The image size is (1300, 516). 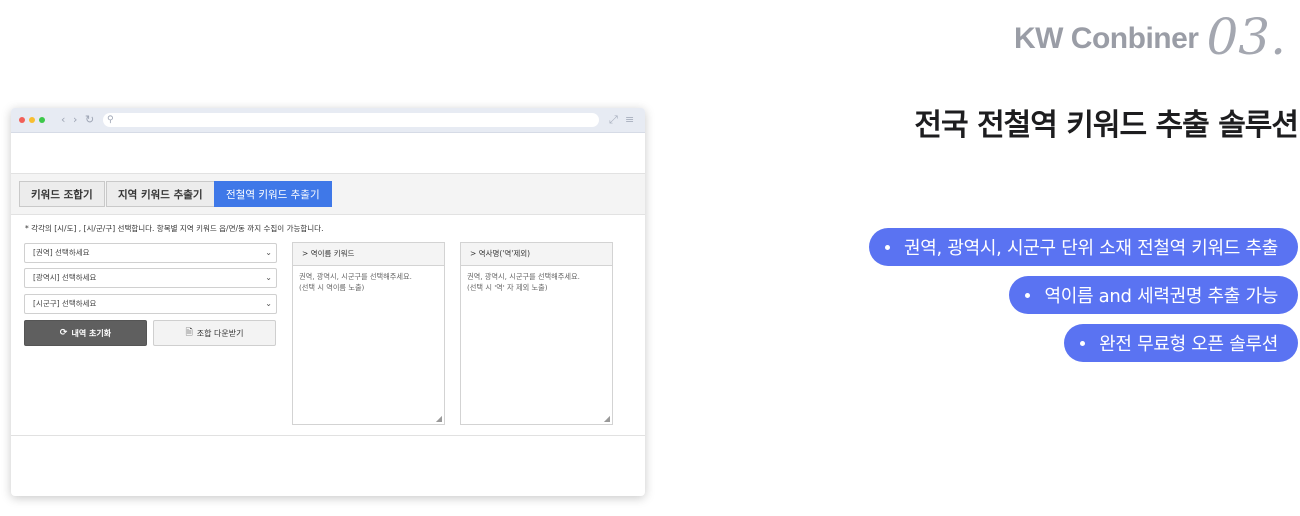 What do you see at coordinates (160, 194) in the screenshot?
I see `tab-region-keyword-extractor: 지역 키워드 추출기` at bounding box center [160, 194].